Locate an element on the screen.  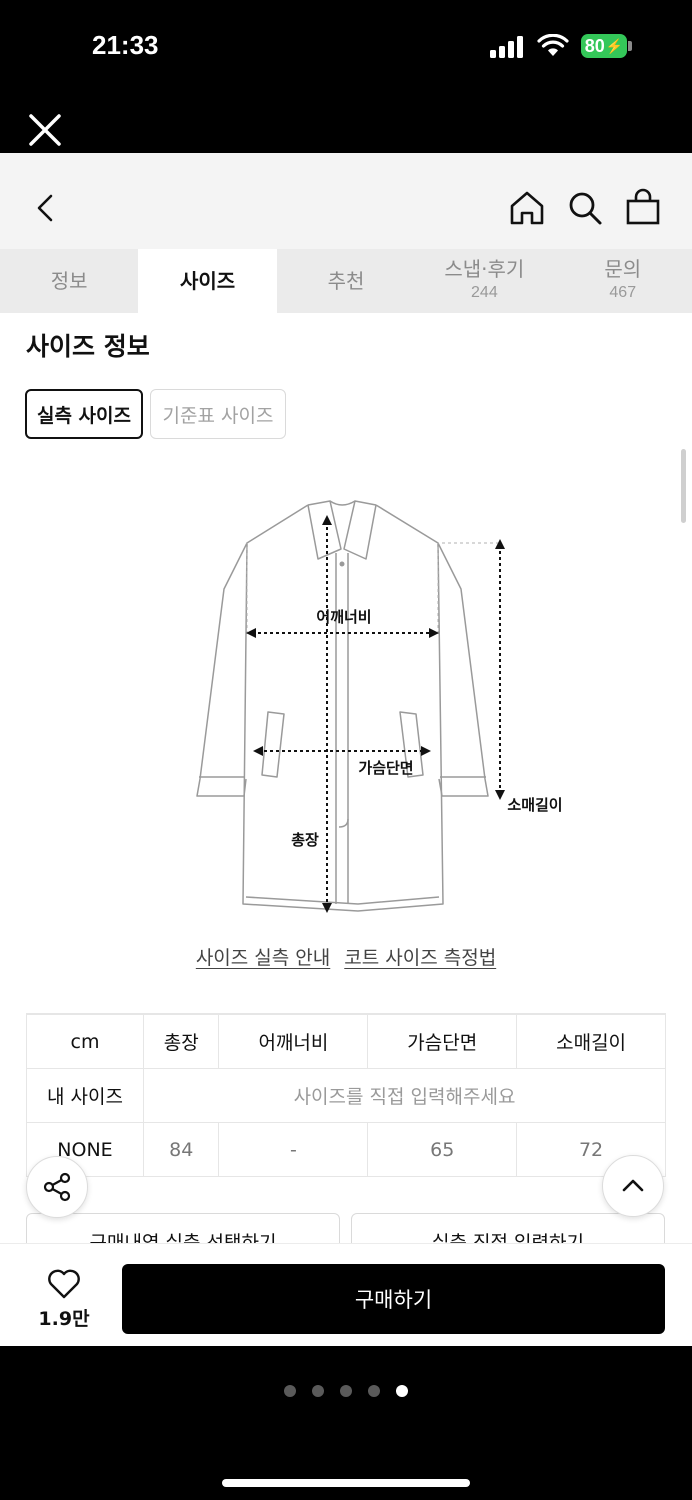
chest-arrow-left is located at coordinates (258, 751).